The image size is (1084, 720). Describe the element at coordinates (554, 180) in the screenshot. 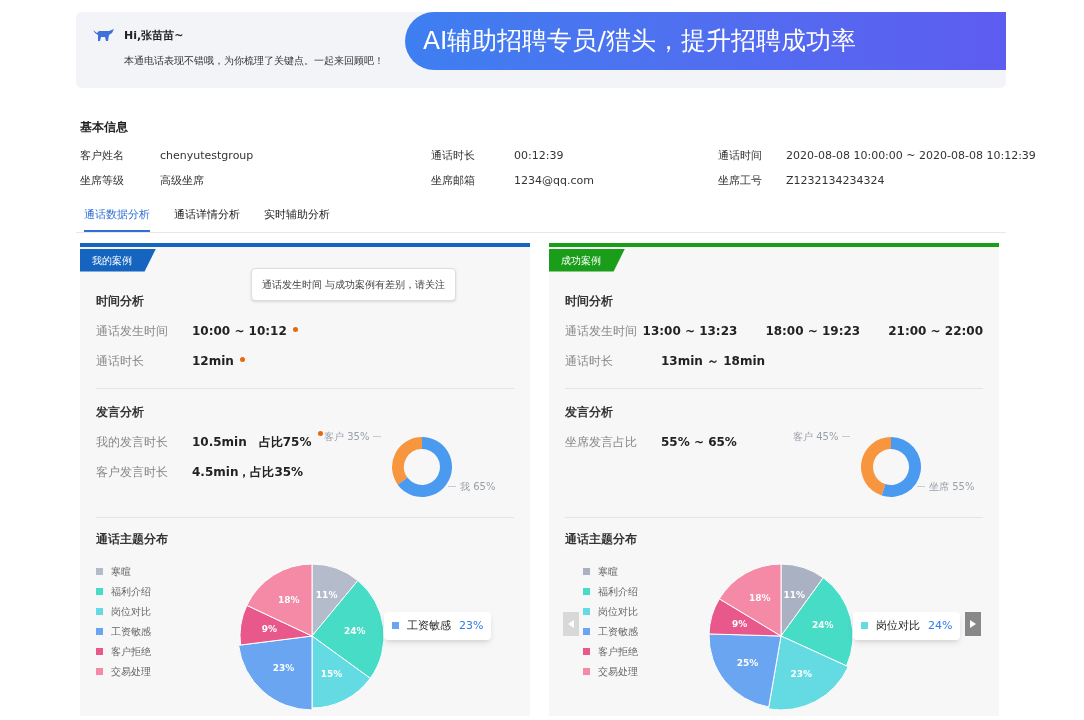

I see `info-value: 1234@qq.com` at that location.